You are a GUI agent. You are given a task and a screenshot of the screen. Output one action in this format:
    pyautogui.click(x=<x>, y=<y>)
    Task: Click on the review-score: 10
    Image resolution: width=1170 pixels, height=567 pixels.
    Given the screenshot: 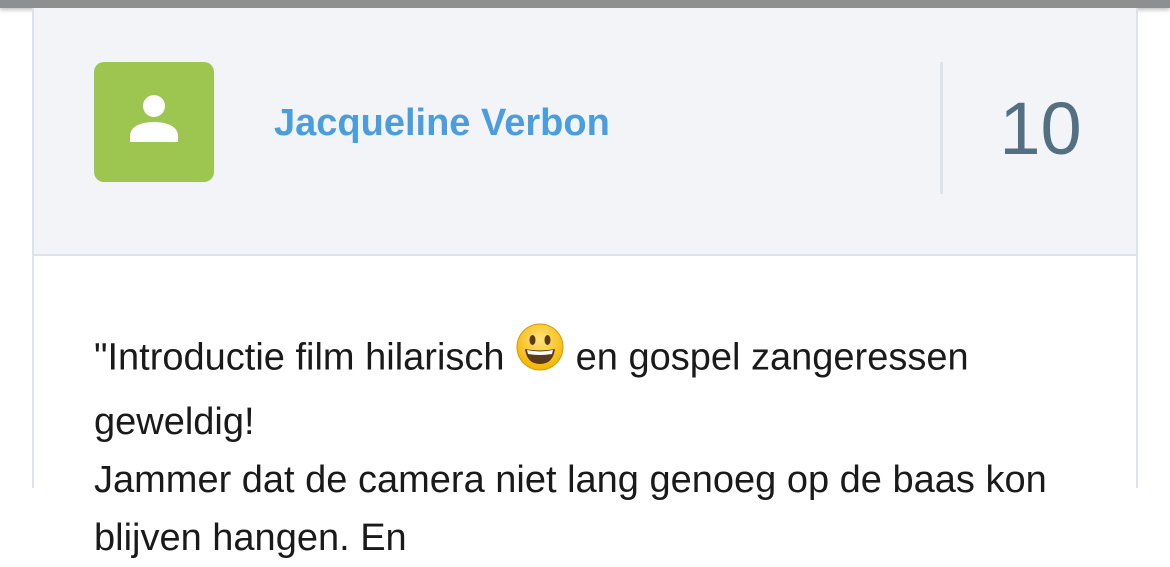 What is the action you would take?
    pyautogui.click(x=1040, y=128)
    